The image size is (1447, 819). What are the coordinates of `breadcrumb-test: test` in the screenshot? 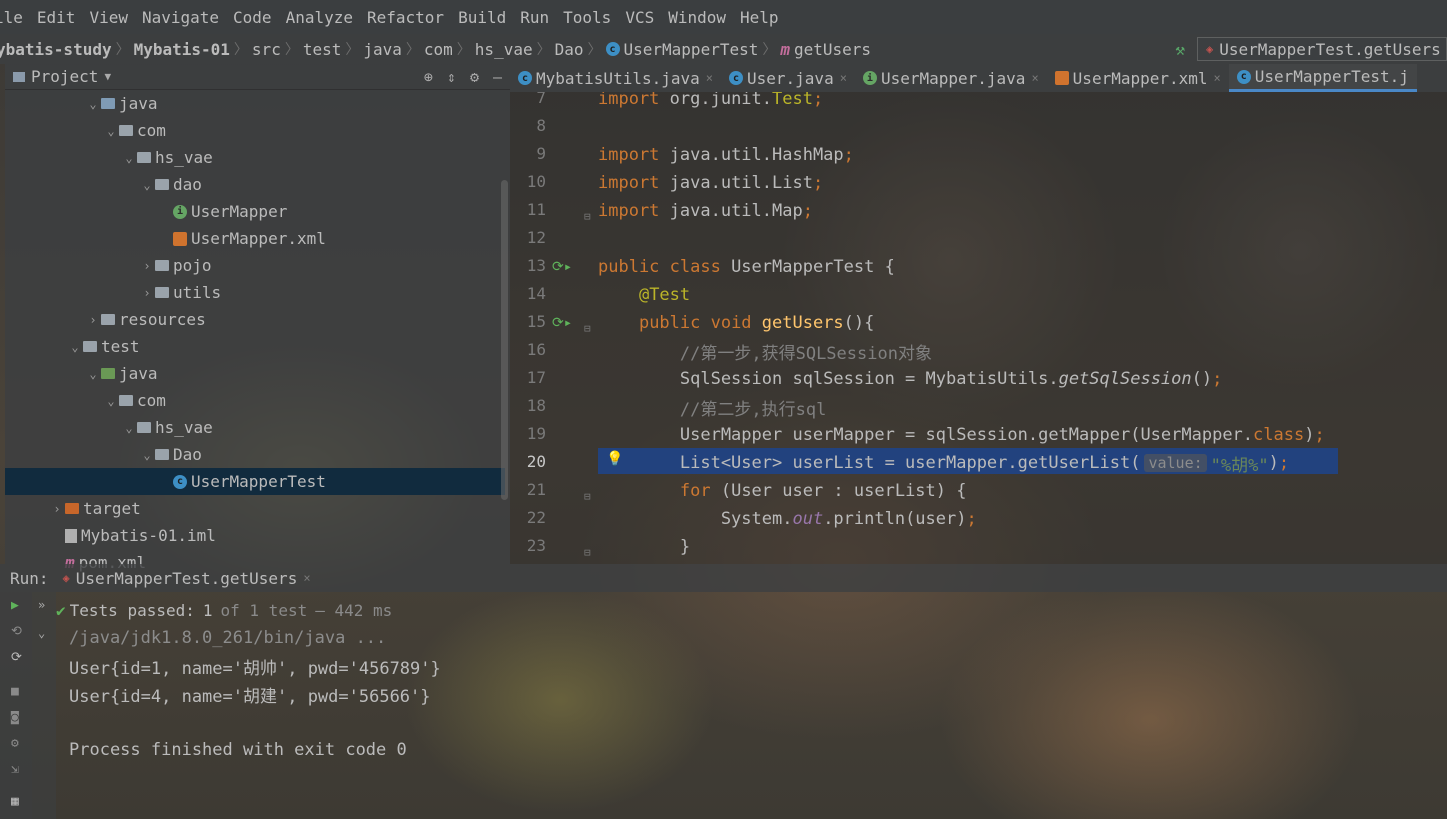 It's located at (322, 49).